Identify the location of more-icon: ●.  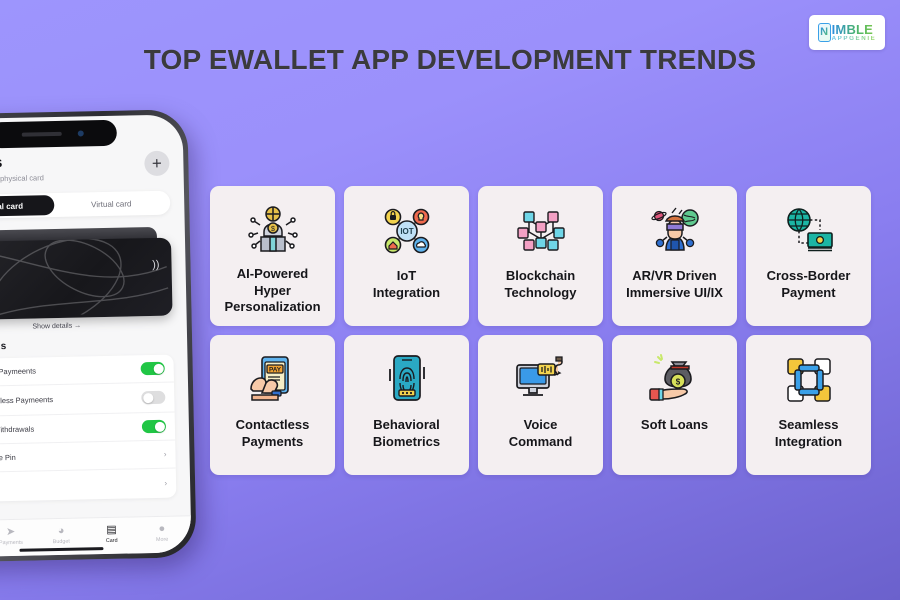
(162, 528).